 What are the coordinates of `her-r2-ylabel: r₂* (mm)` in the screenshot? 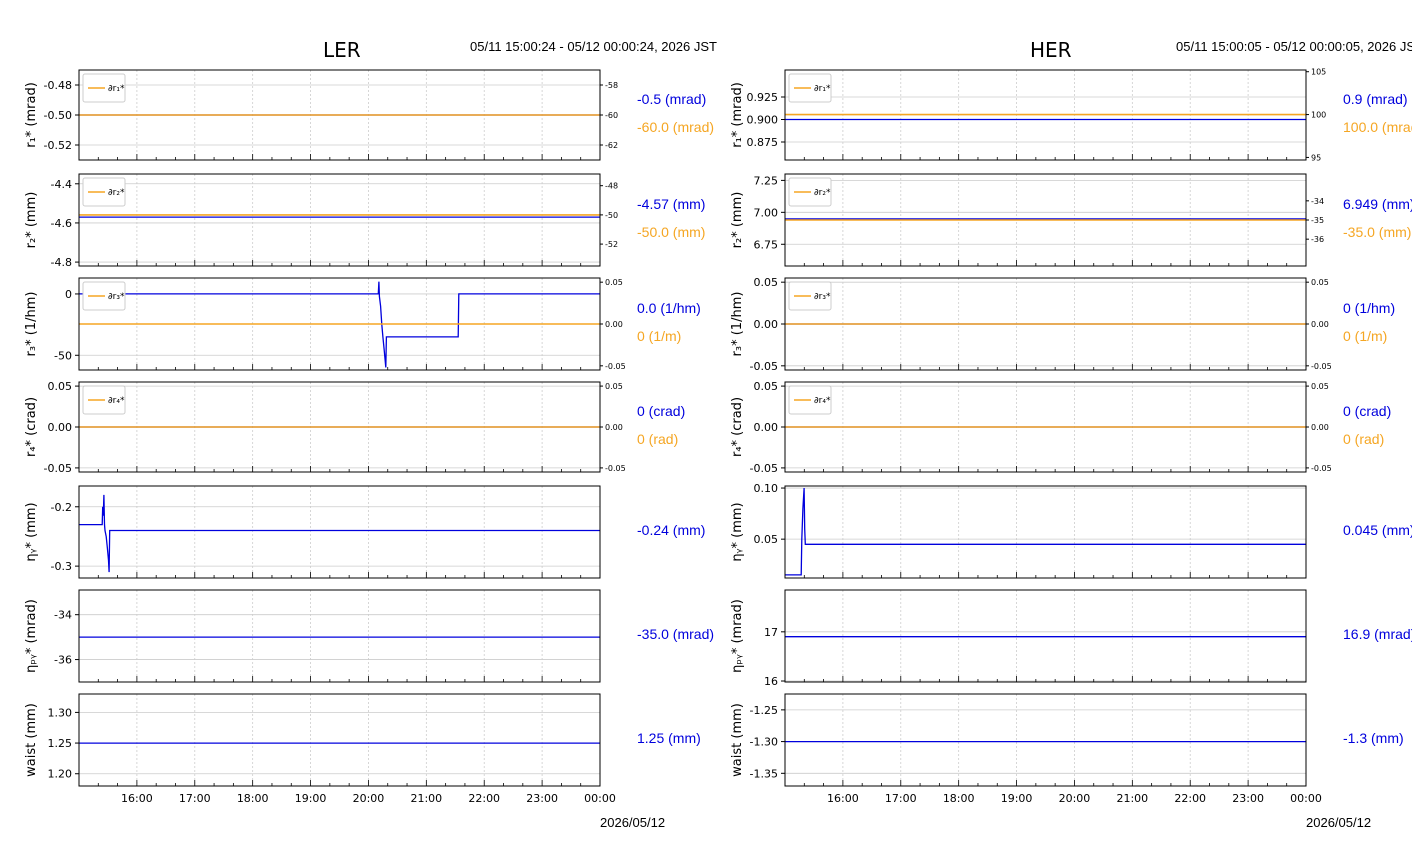 It's located at (737, 220).